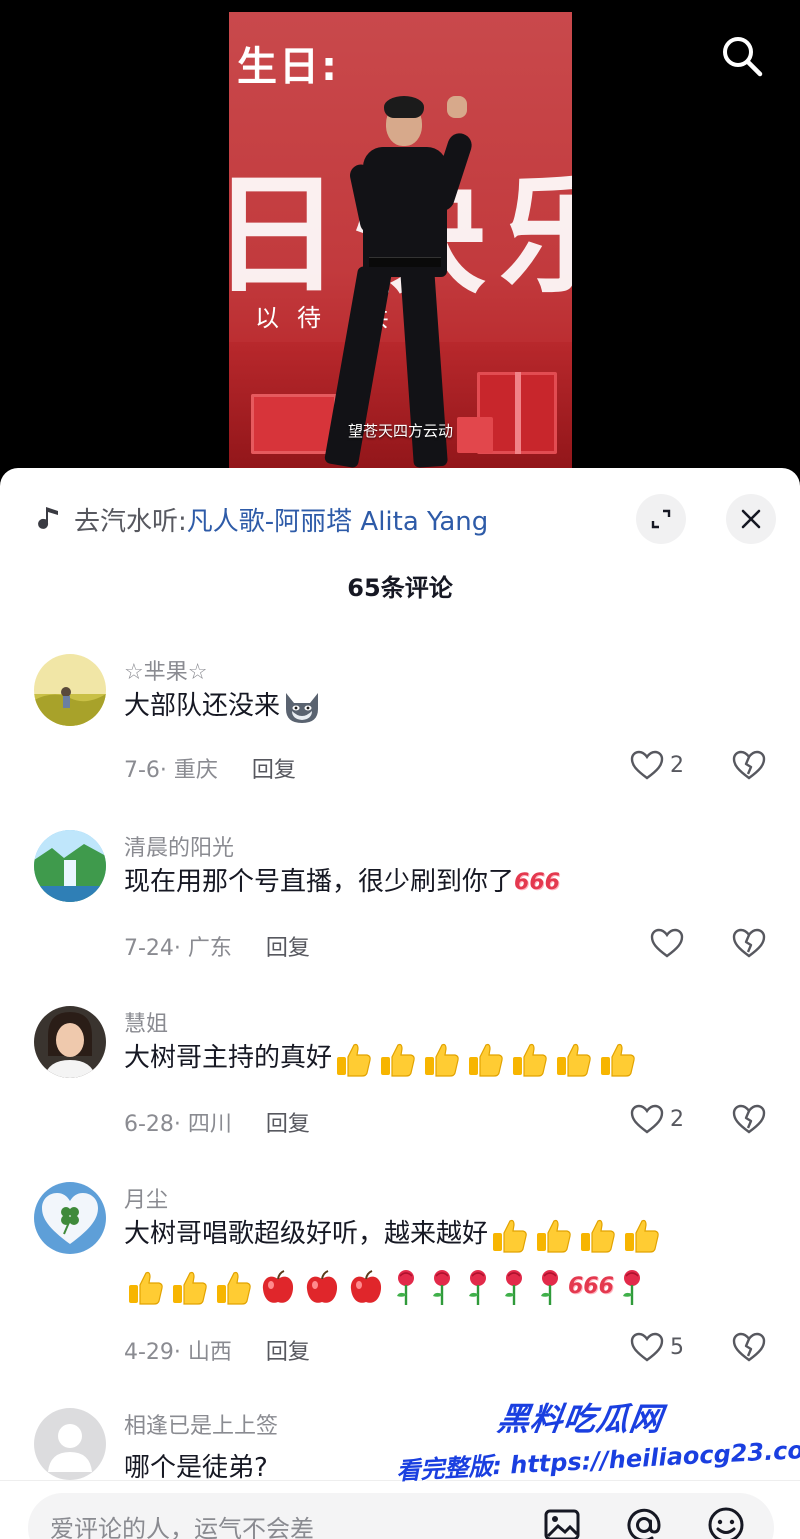  I want to click on comment-username: 清晨的阳光, so click(179, 846).